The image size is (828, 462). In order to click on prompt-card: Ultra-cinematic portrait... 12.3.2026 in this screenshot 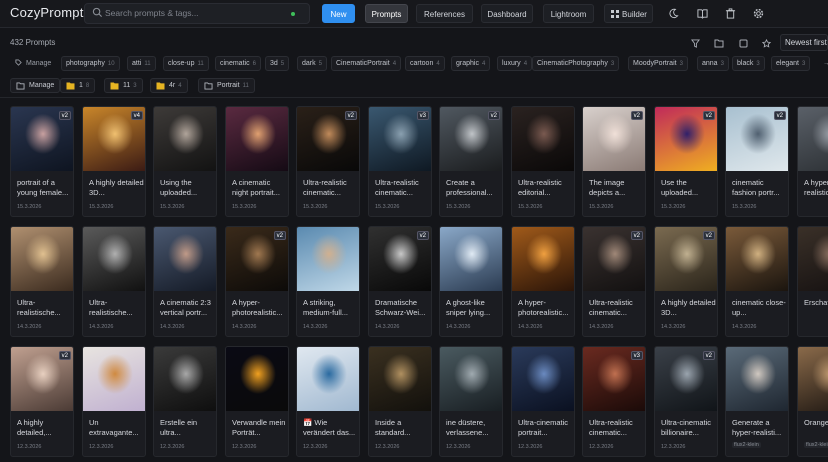, I will do `click(543, 401)`.